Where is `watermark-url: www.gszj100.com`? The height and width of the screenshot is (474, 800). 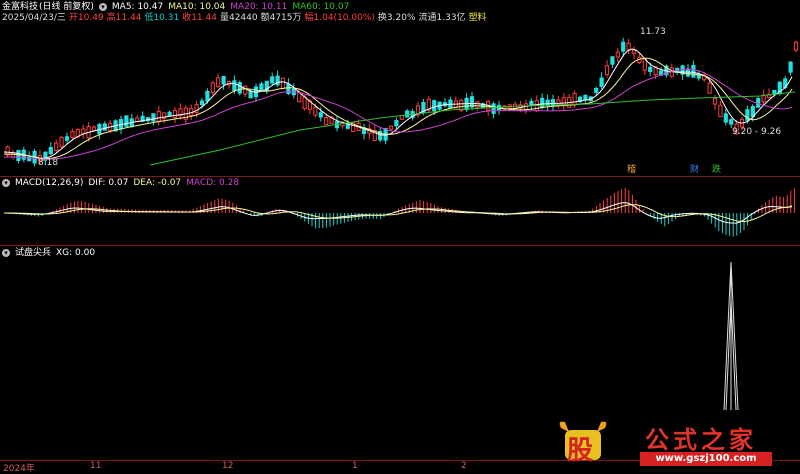 watermark-url: www.gszj100.com is located at coordinates (706, 459).